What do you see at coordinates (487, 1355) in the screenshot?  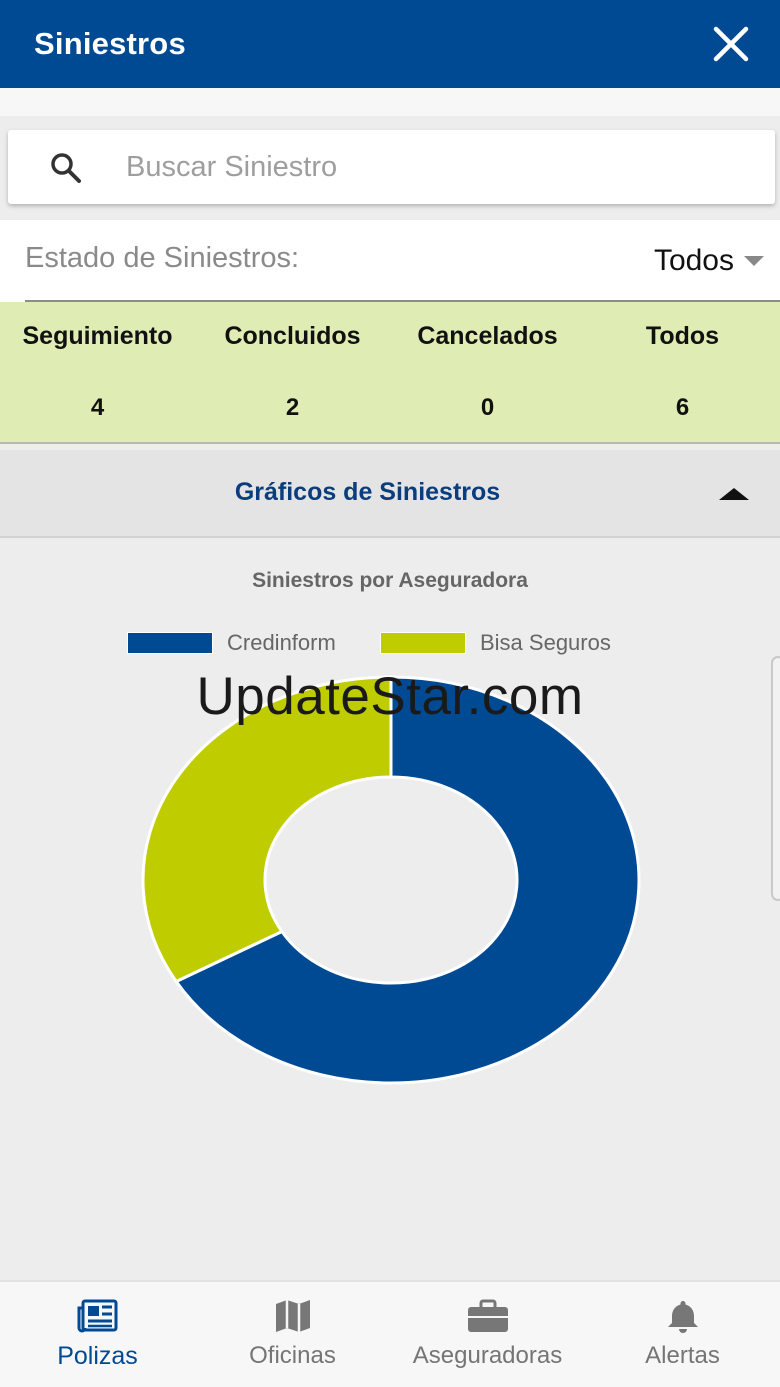 I see `nav-label: Aseguradoras` at bounding box center [487, 1355].